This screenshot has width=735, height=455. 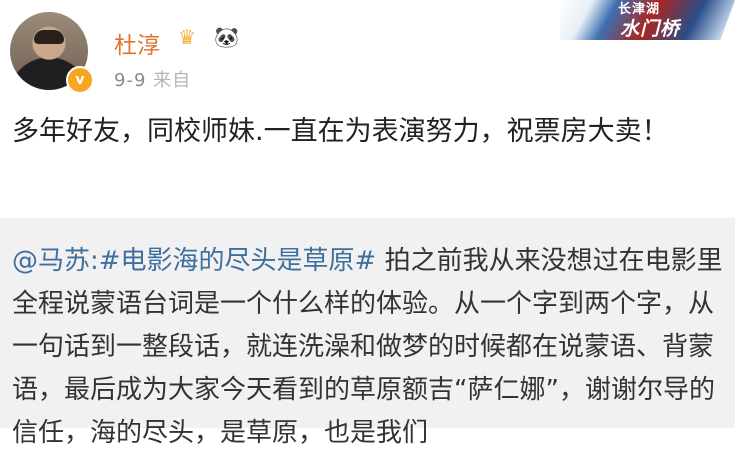 What do you see at coordinates (172, 80) in the screenshot?
I see `post-source: 来自` at bounding box center [172, 80].